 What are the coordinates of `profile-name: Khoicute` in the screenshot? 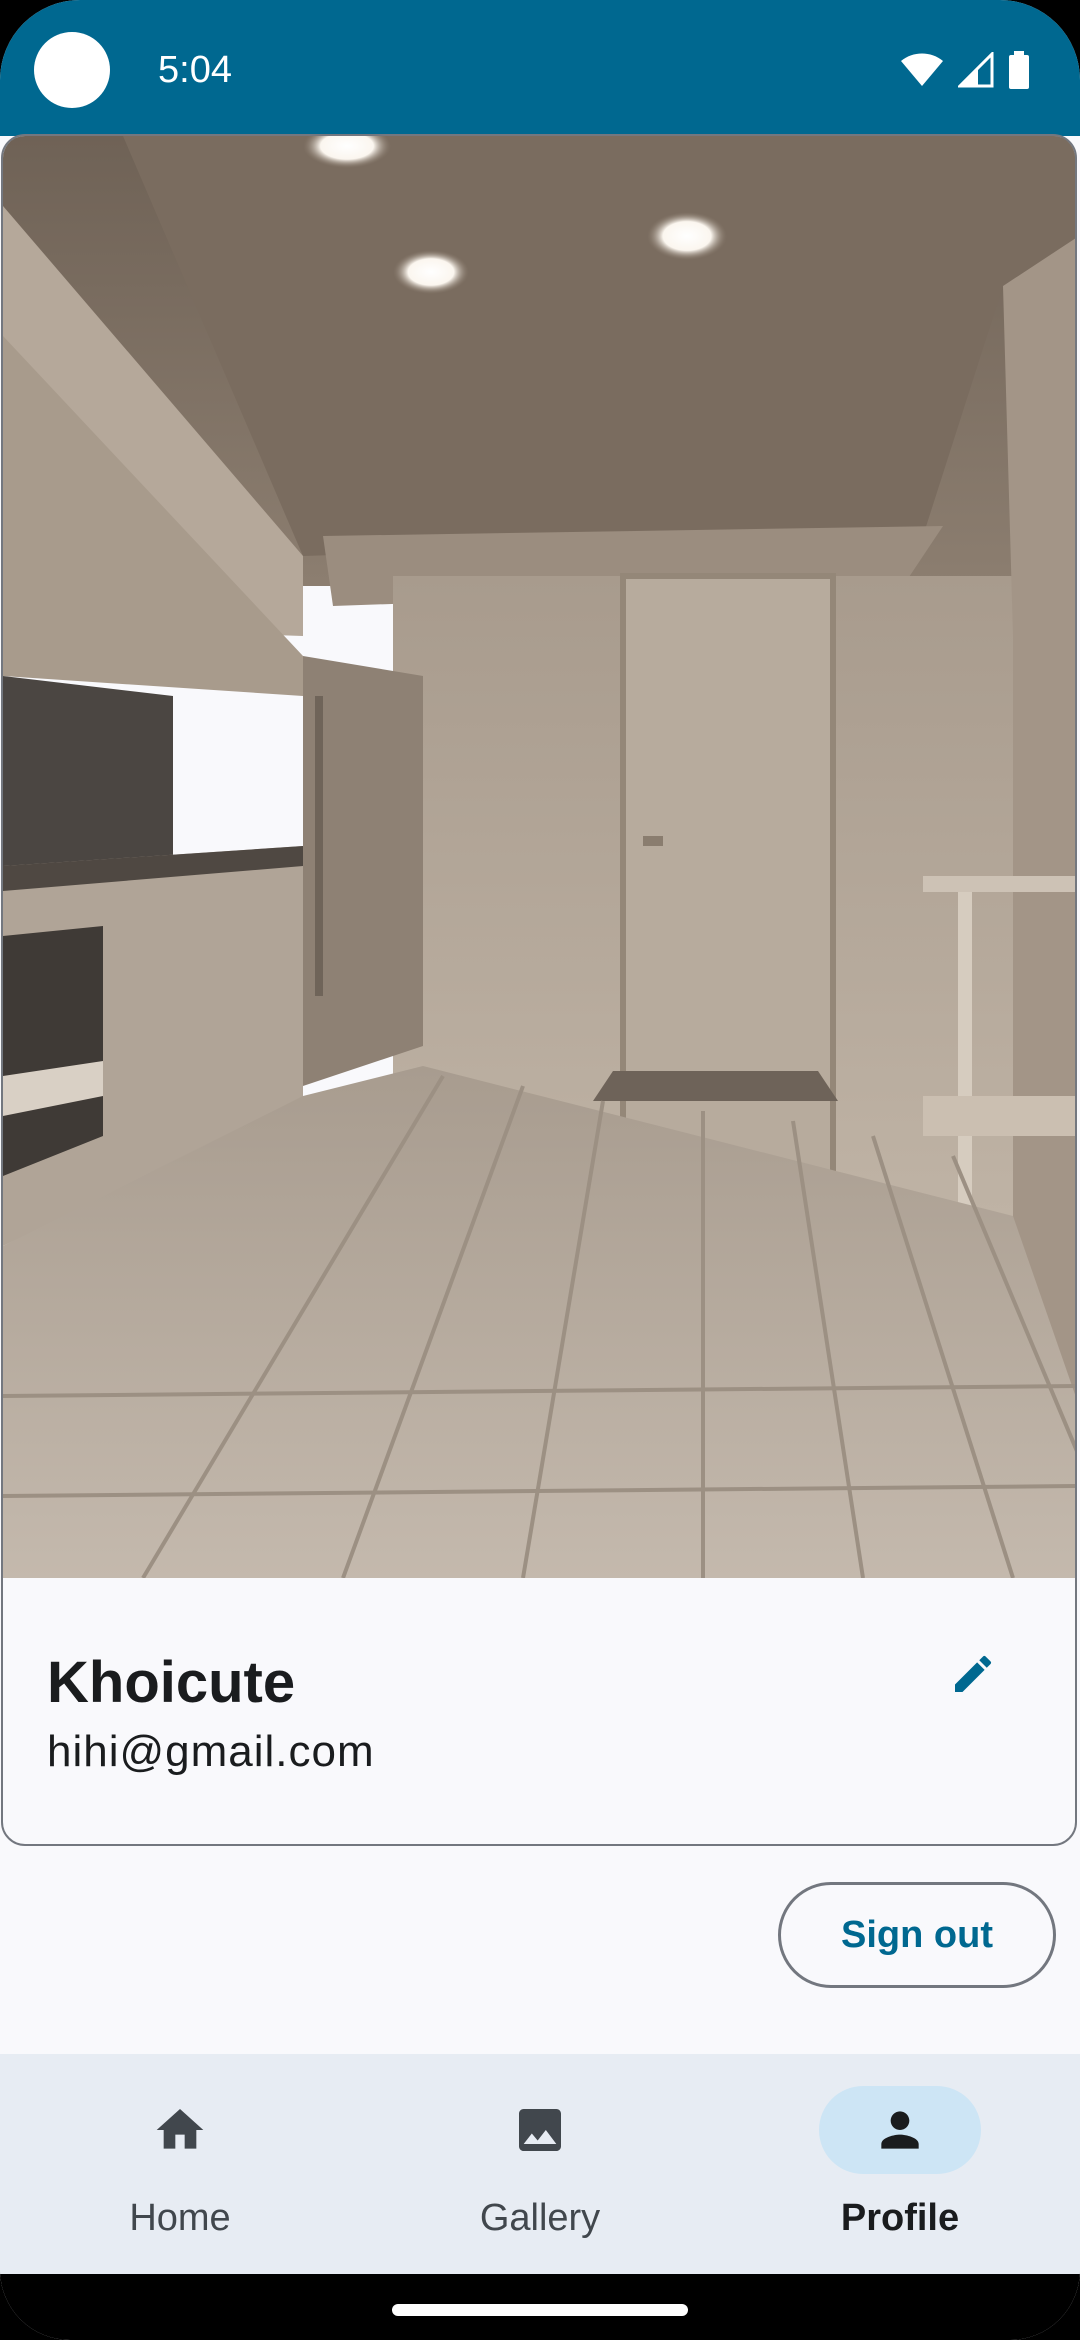 It's located at (171, 1682).